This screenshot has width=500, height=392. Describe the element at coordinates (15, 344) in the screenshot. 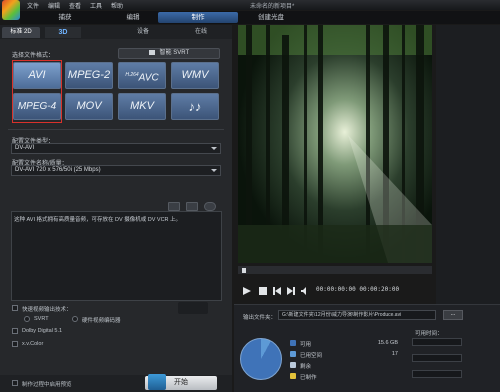

I see `xvcolor-checkbox` at that location.